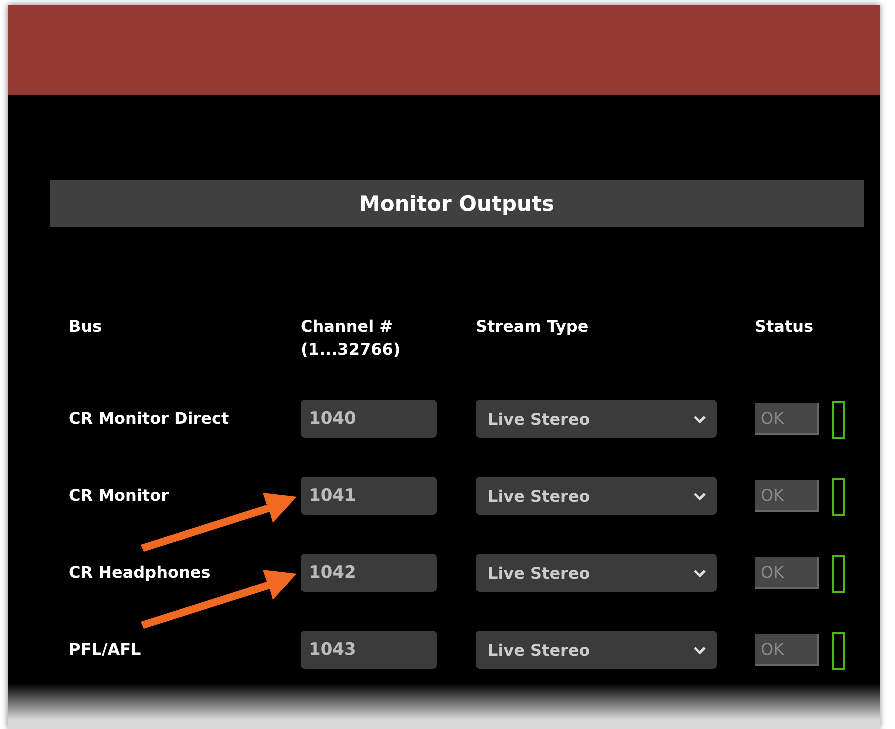 The height and width of the screenshot is (729, 895). What do you see at coordinates (369, 496) in the screenshot?
I see `channel-field: 1041` at bounding box center [369, 496].